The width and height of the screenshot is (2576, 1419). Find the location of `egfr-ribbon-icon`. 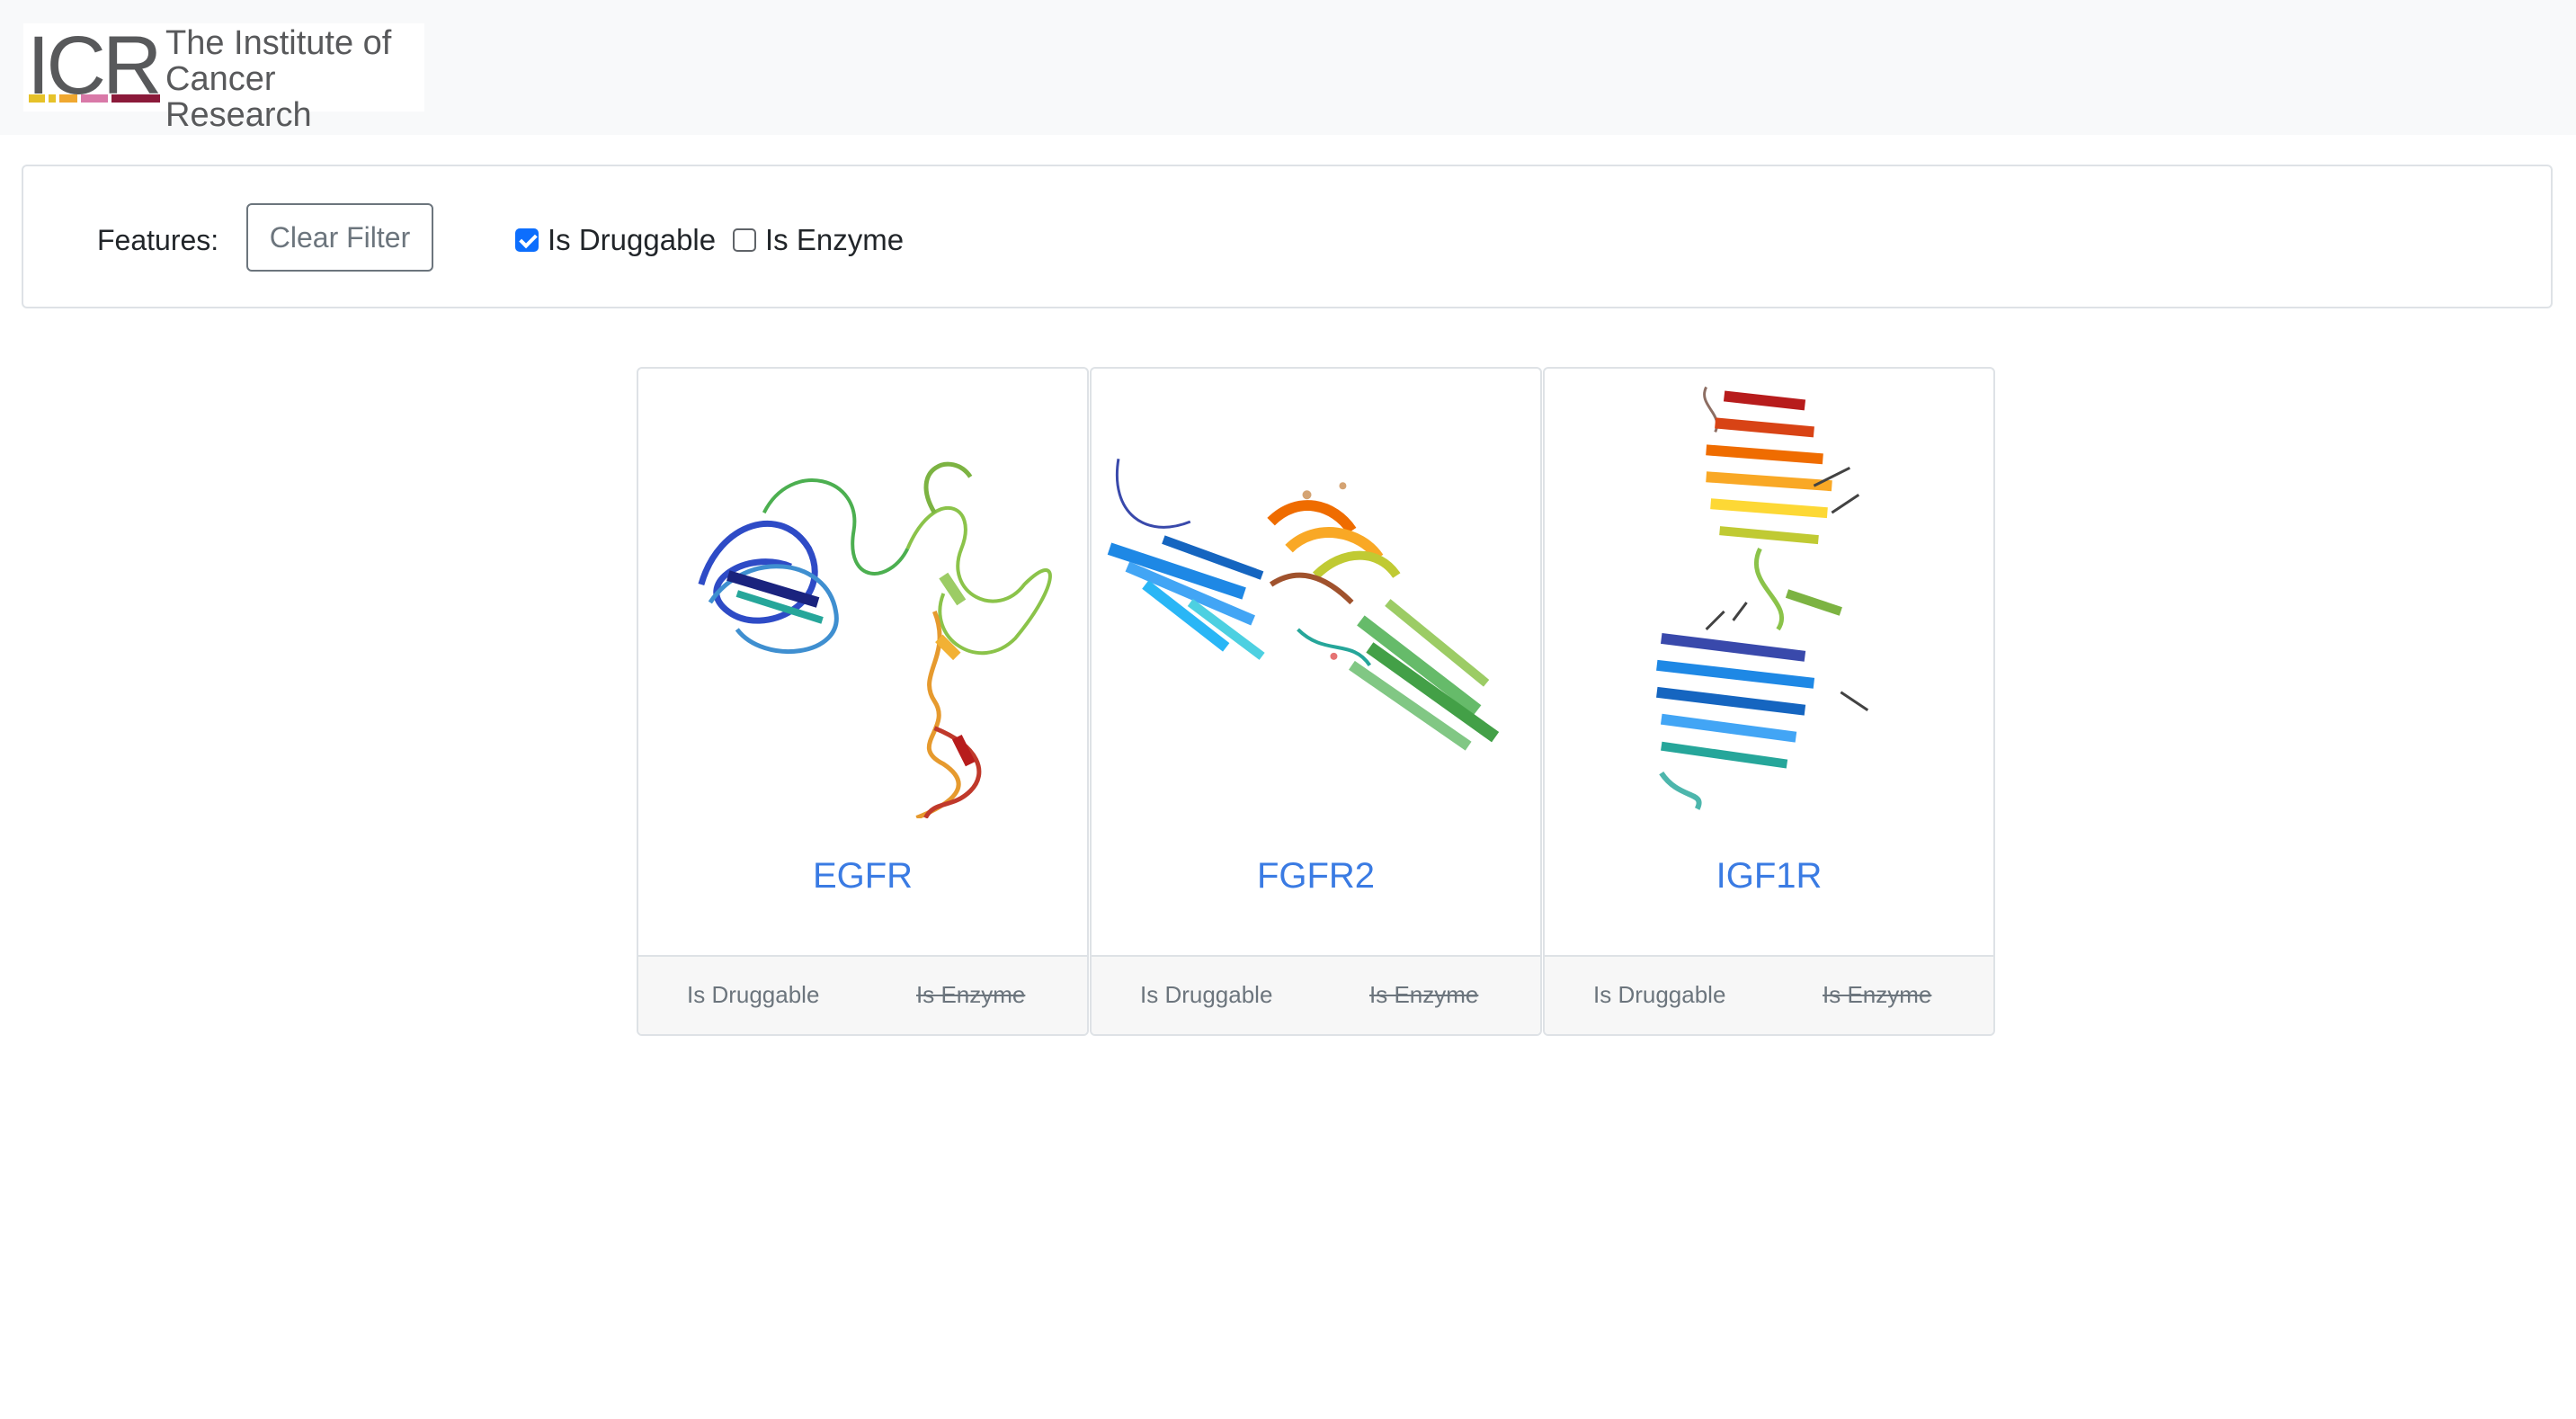

egfr-ribbon-icon is located at coordinates (875, 639).